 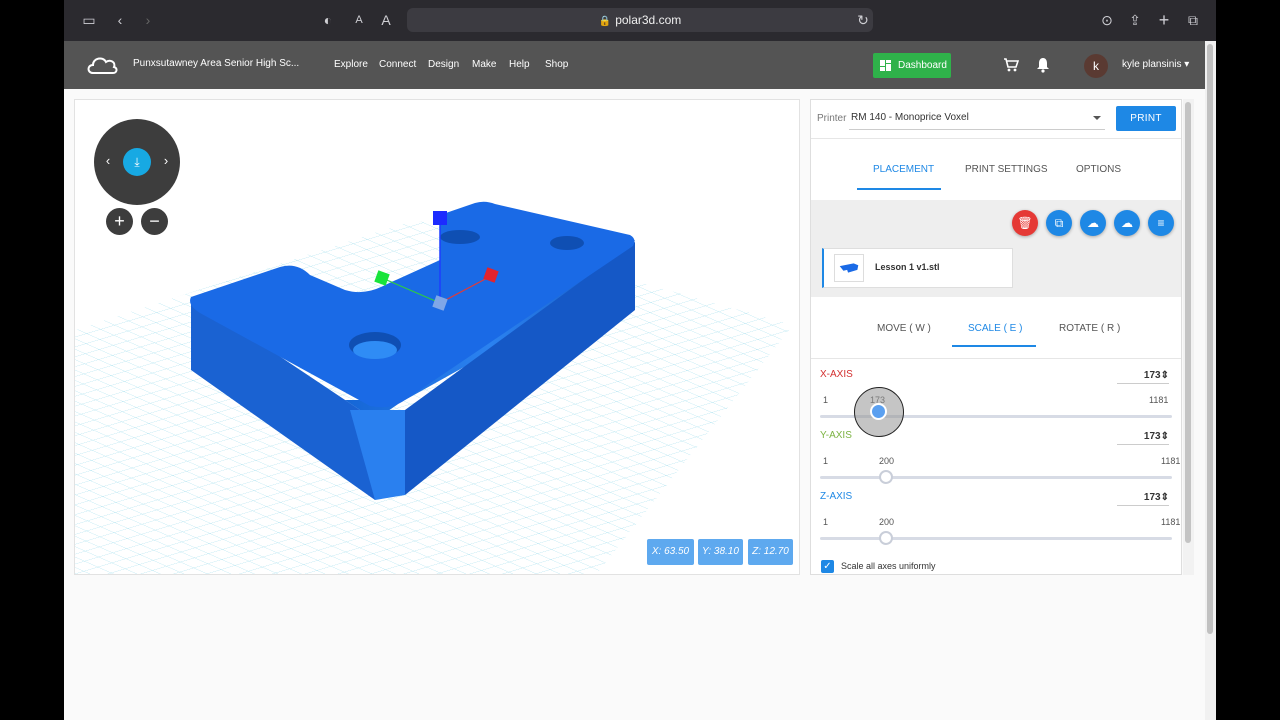 What do you see at coordinates (1146, 118) in the screenshot?
I see `print-button: PRINT` at bounding box center [1146, 118].